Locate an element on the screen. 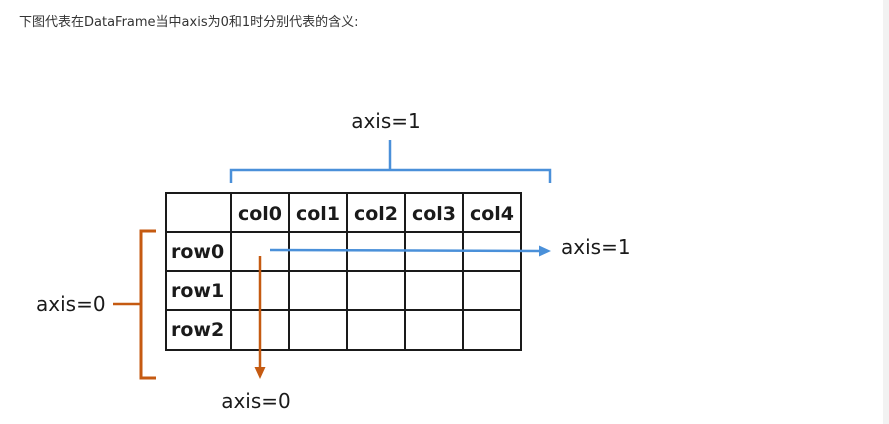 The width and height of the screenshot is (889, 424). row-label: row1 is located at coordinates (197, 291).